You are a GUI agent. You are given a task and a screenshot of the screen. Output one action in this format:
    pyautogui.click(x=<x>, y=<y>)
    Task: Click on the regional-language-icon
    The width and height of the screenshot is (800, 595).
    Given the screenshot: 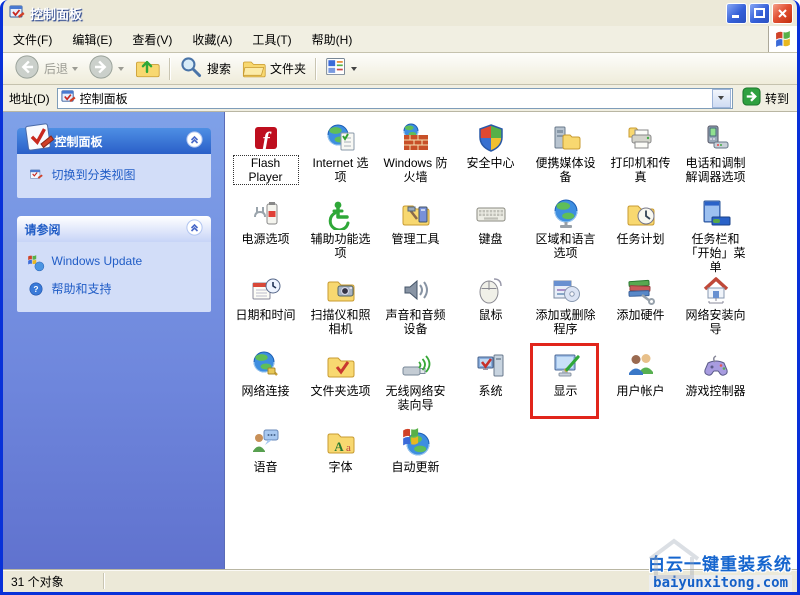 What is the action you would take?
    pyautogui.click(x=566, y=214)
    